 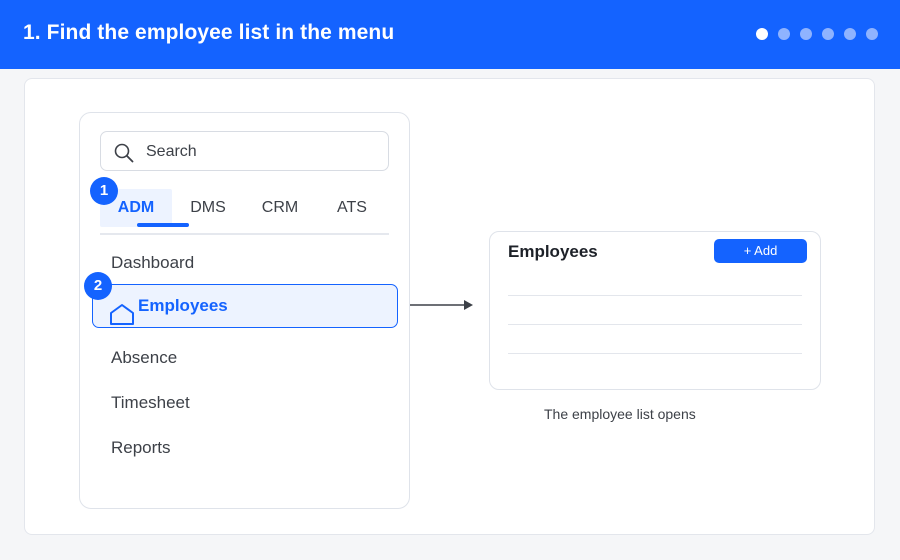 I want to click on step-title: 1. Find the employee list in the menu, so click(x=209, y=32).